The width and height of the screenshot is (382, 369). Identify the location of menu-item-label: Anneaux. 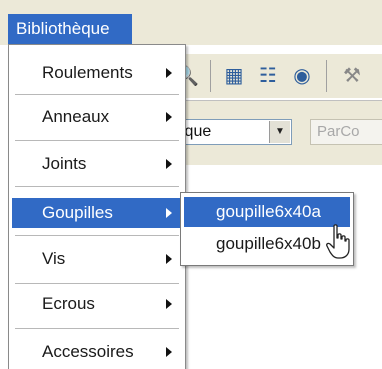
(76, 116).